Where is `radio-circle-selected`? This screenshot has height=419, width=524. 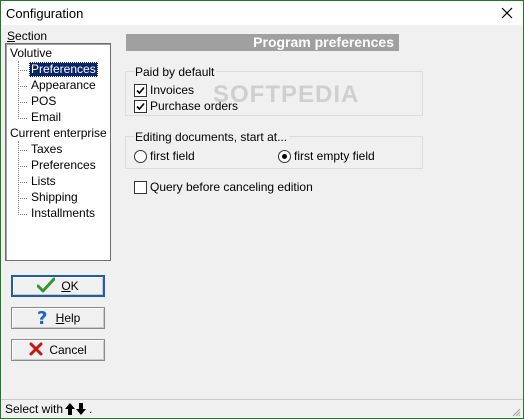
radio-circle-selected is located at coordinates (284, 156).